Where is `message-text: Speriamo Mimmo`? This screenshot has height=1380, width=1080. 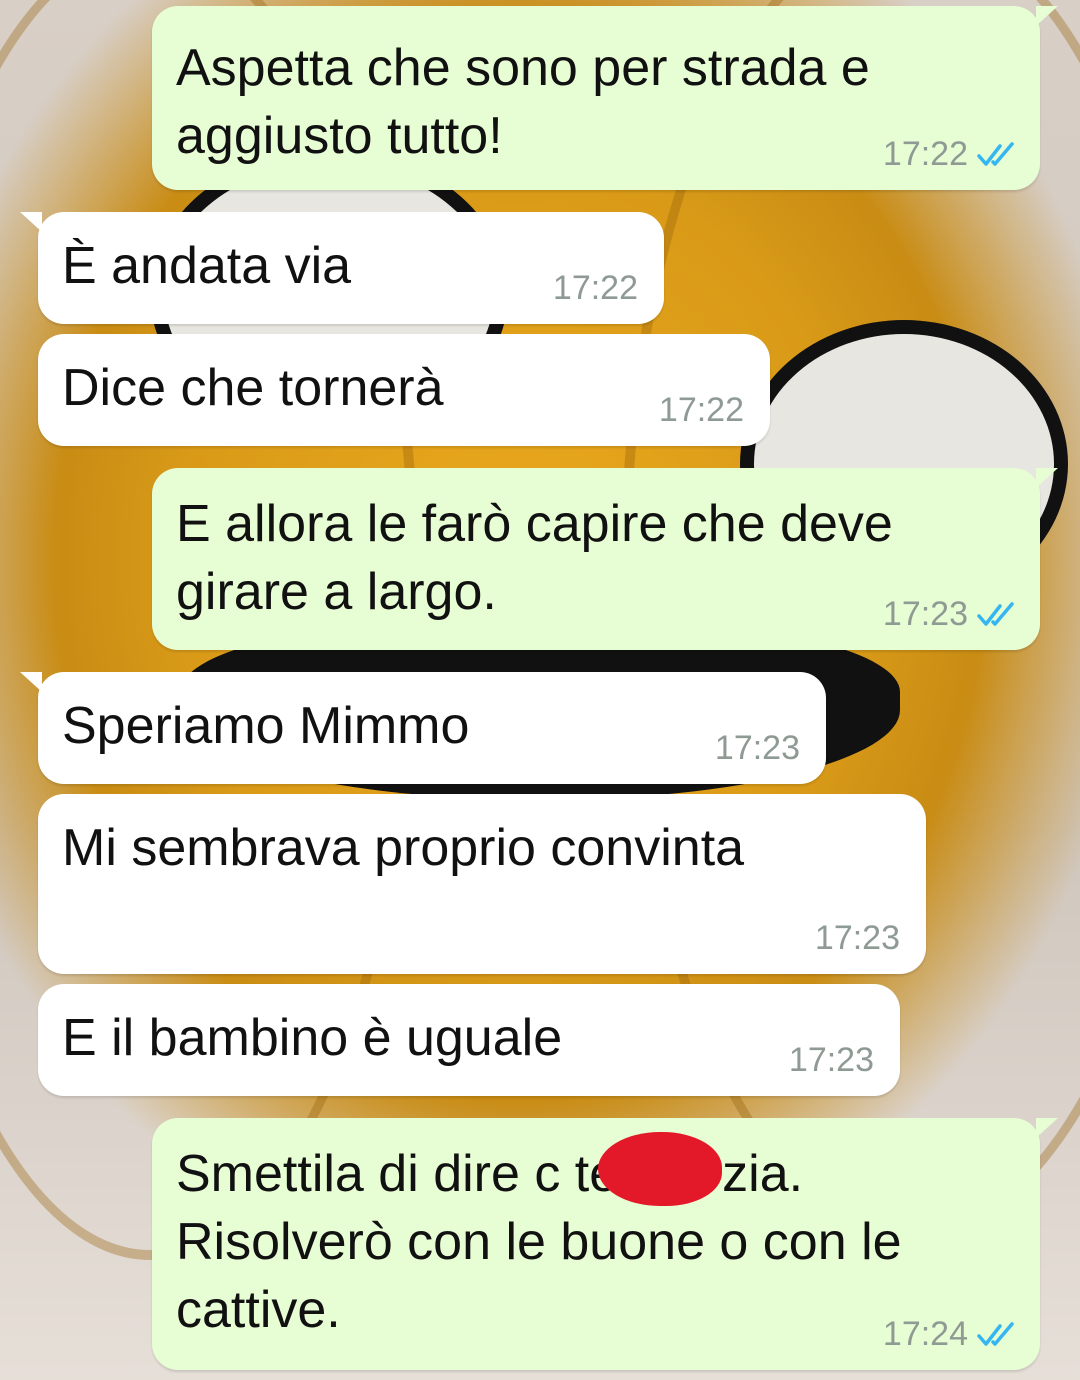
message-text: Speriamo Mimmo is located at coordinates (266, 726).